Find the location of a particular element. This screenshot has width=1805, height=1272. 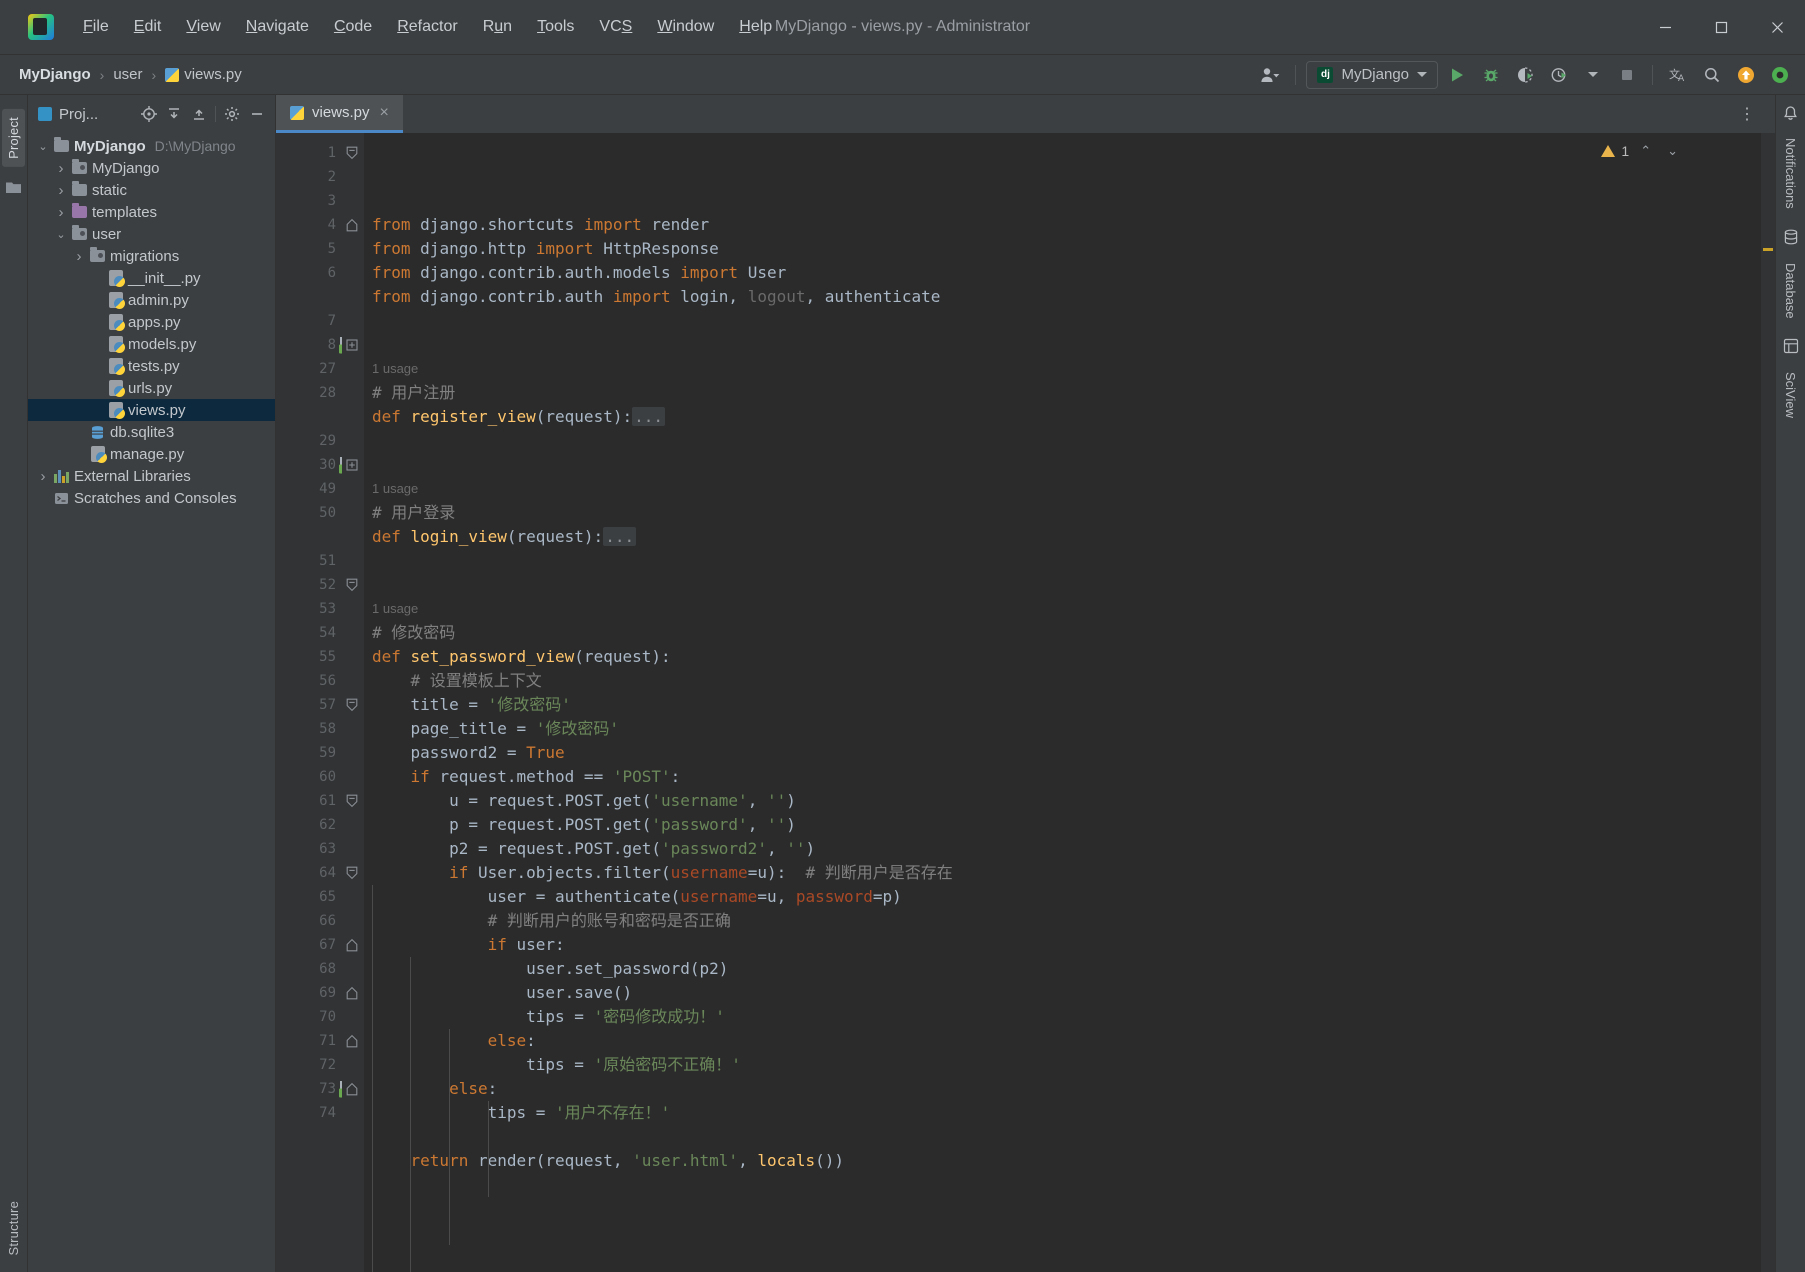

code-line: password2 = True is located at coordinates (1073, 753).